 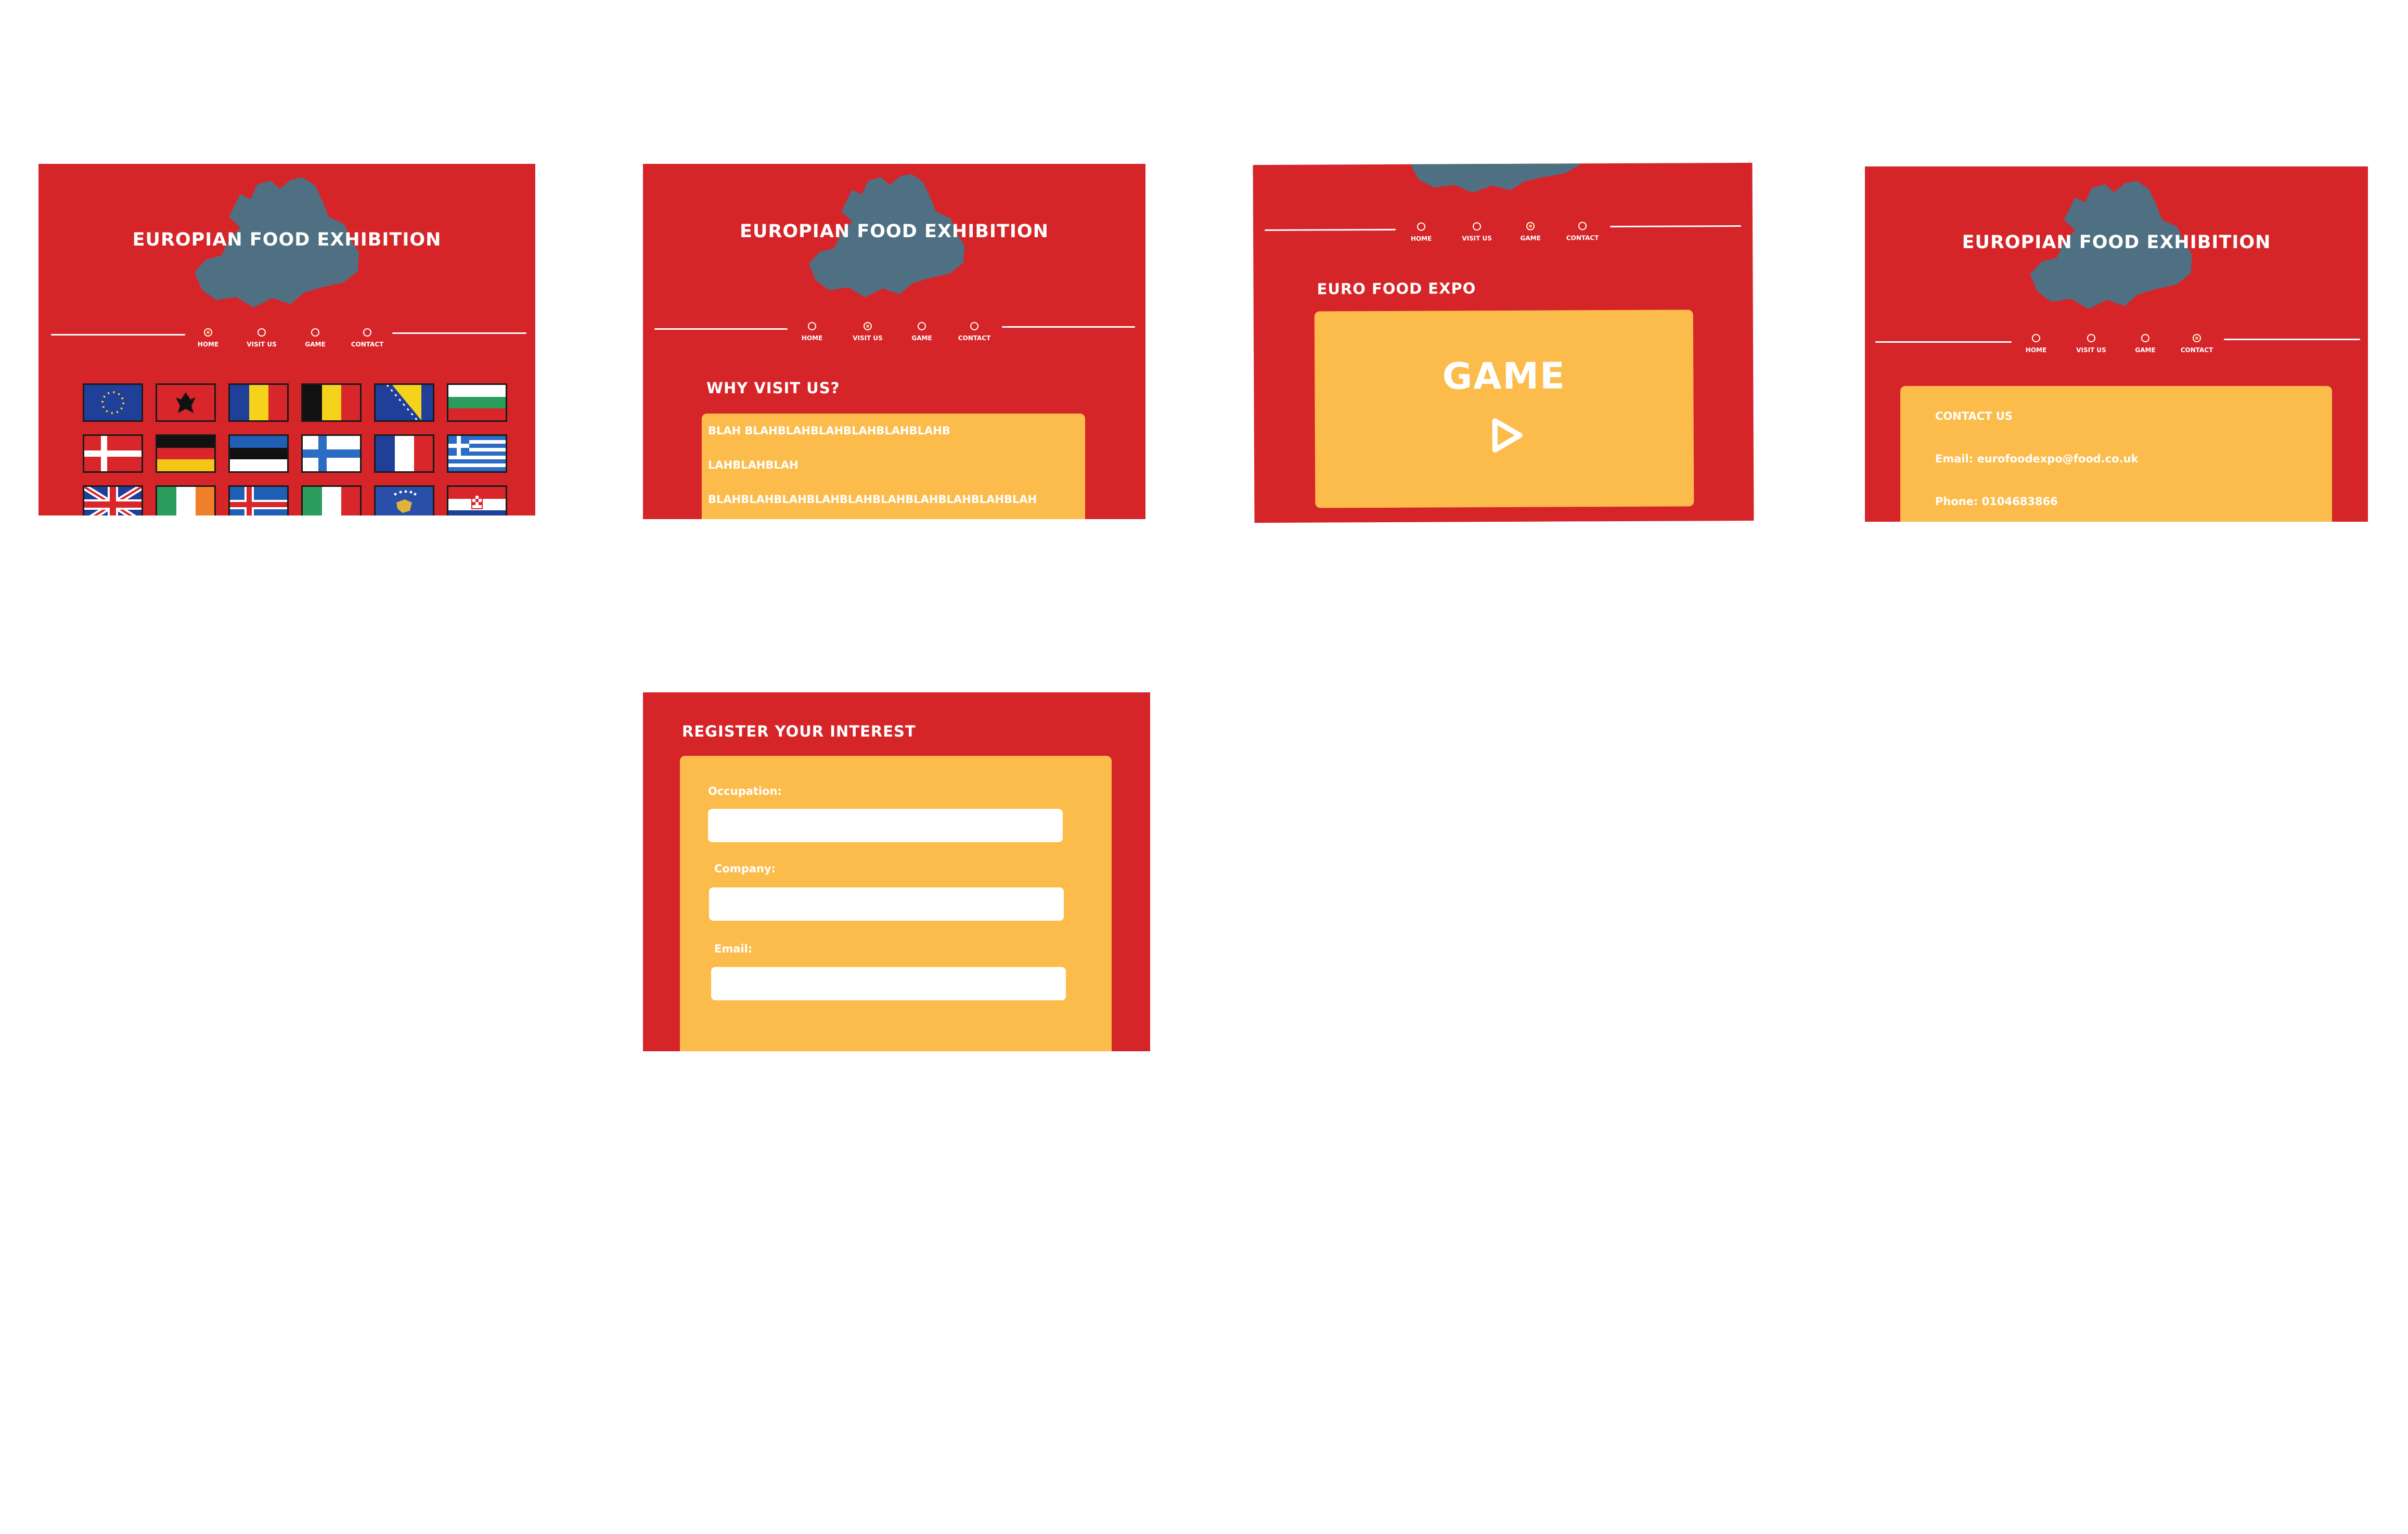 I want to click on occupation-input, so click(x=885, y=825).